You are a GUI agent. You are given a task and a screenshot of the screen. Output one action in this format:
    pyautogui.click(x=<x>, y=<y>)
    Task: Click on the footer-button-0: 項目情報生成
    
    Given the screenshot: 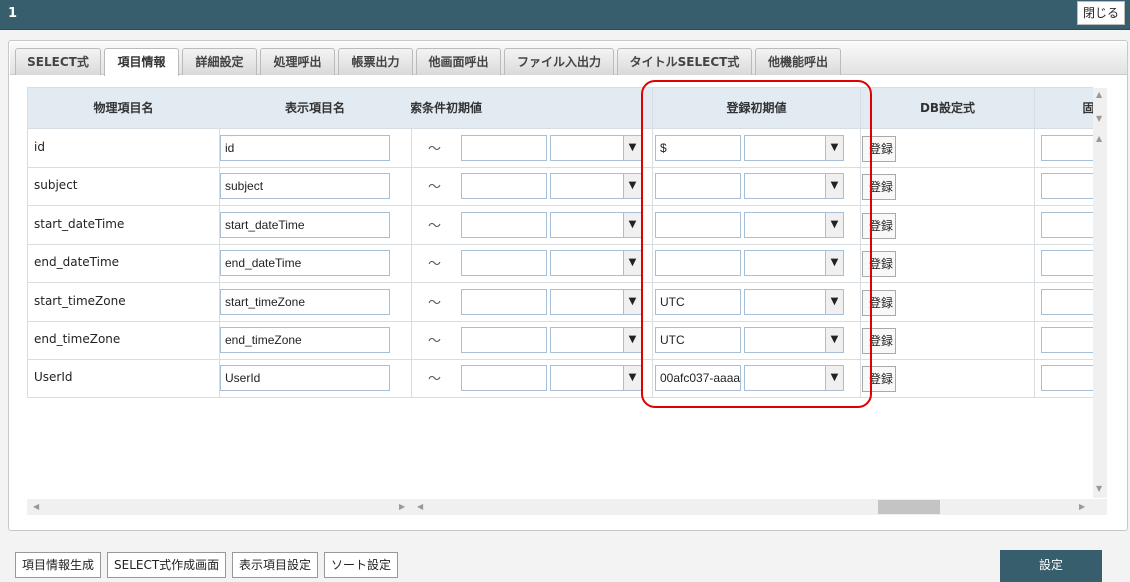 What is the action you would take?
    pyautogui.click(x=58, y=565)
    